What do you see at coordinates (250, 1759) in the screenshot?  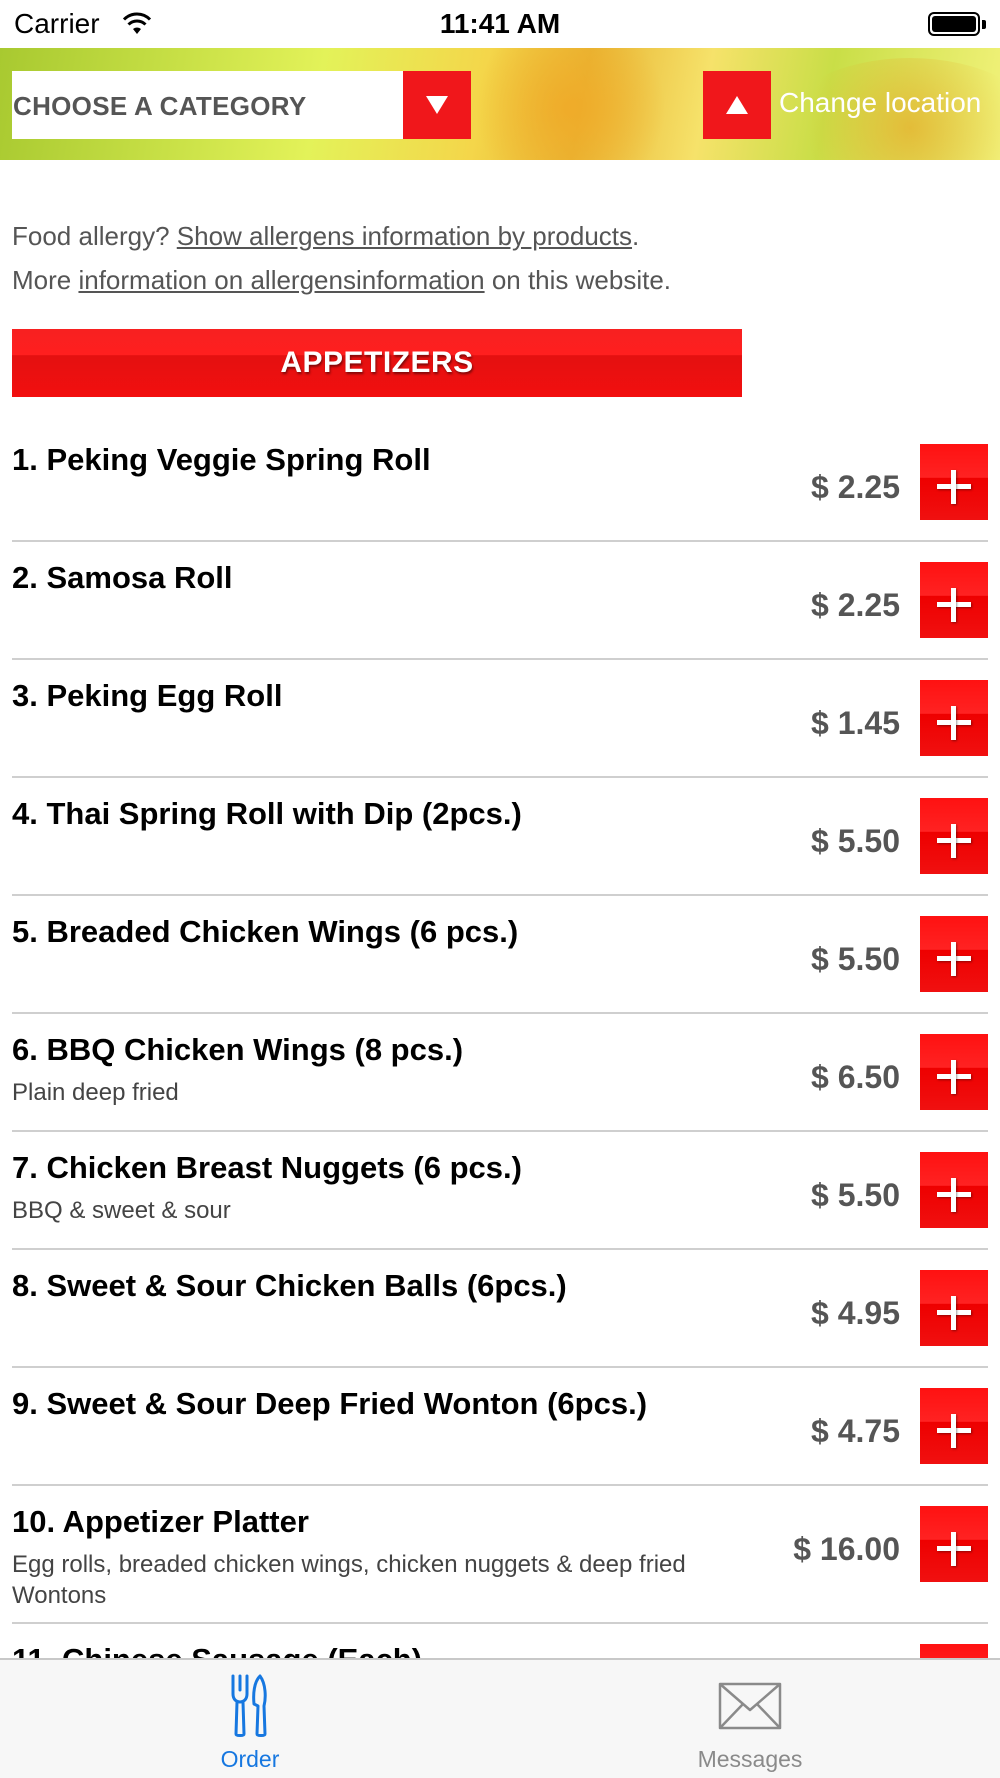 I see `tab-order-label: Order` at bounding box center [250, 1759].